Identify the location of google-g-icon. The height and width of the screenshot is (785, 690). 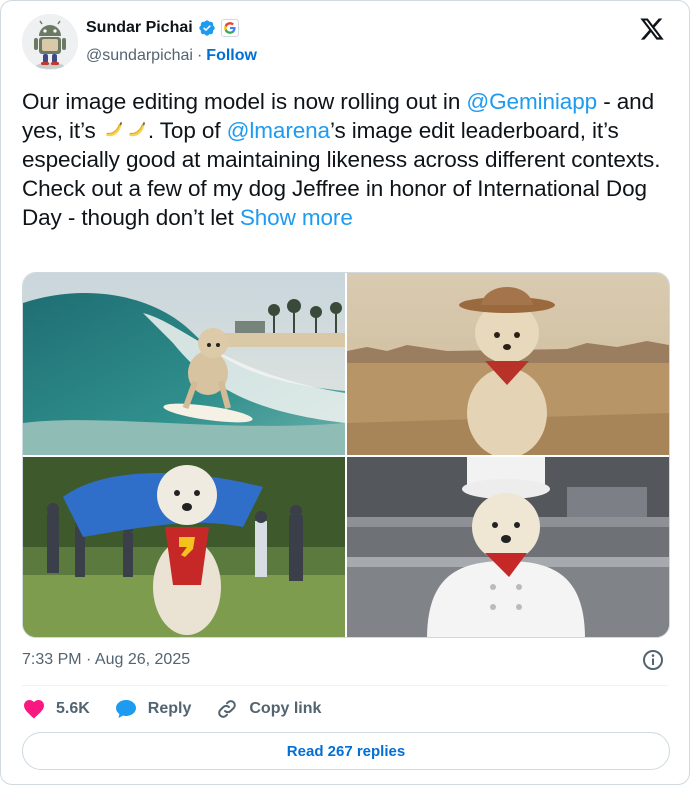
(229, 28).